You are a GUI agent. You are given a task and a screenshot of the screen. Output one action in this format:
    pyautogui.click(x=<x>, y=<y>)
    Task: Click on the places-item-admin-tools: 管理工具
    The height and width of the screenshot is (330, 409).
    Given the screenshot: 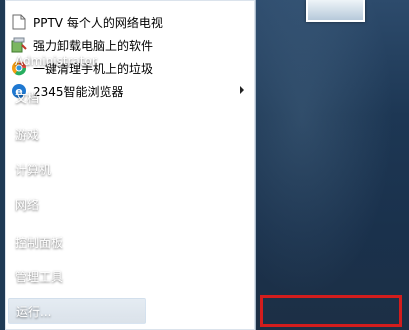 What is the action you would take?
    pyautogui.click(x=77, y=276)
    